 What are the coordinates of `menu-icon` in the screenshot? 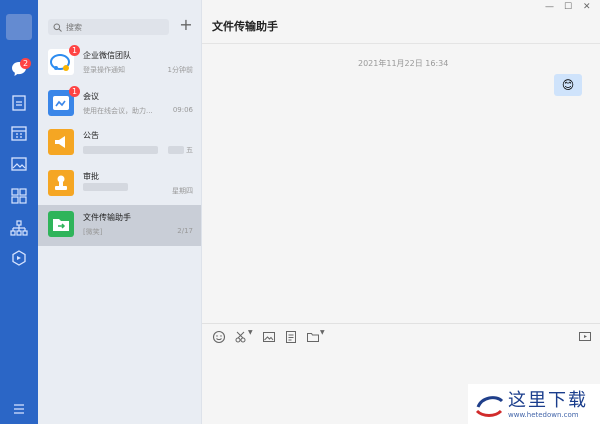 It's located at (19, 409).